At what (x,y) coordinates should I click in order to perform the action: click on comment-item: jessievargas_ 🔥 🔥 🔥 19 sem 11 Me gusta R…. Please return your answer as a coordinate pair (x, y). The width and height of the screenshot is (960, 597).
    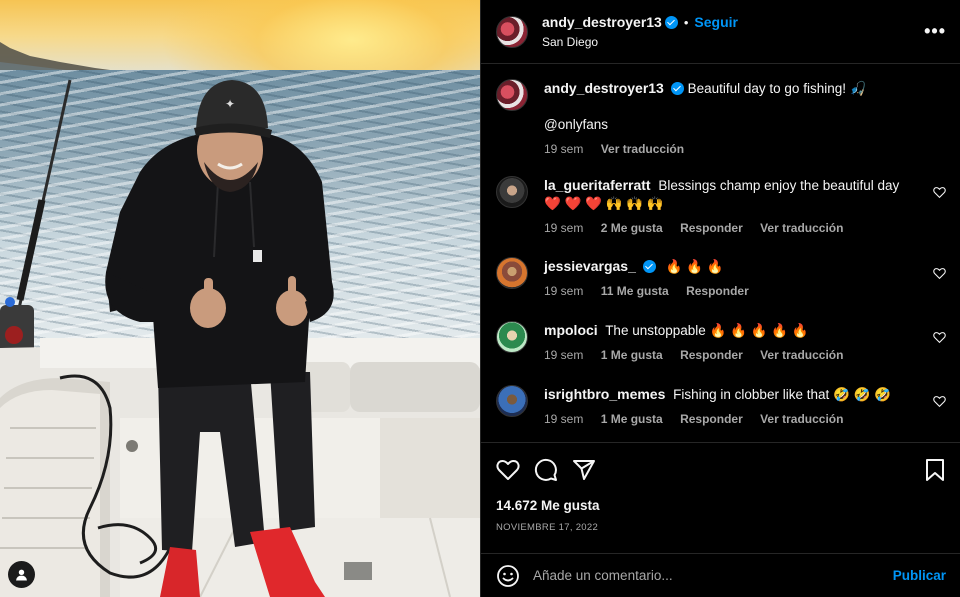
    Looking at the image, I should click on (721, 278).